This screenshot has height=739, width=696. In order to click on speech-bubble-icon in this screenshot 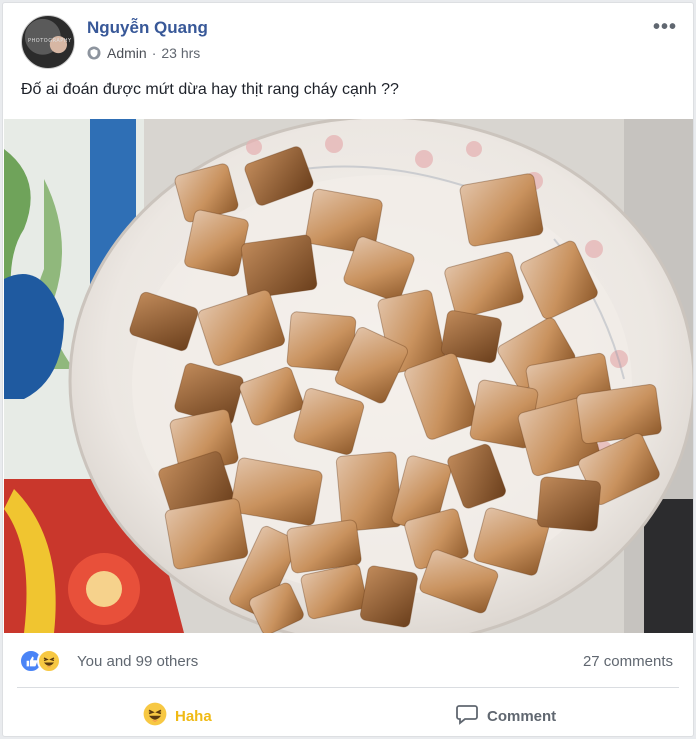, I will do `click(467, 716)`.